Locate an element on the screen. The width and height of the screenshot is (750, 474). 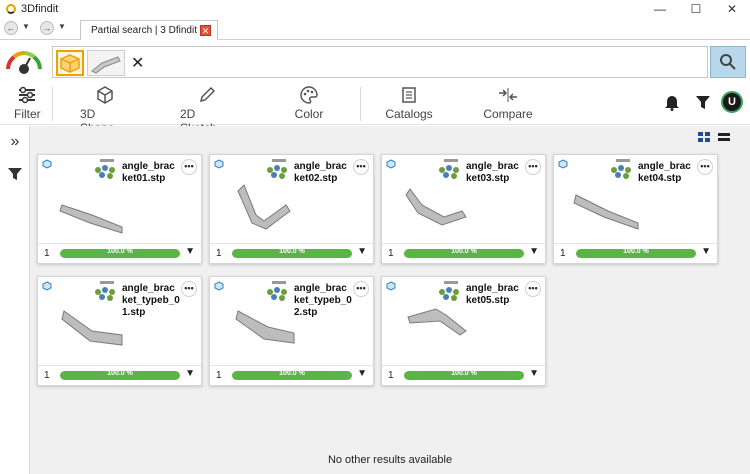
forward-button: → is located at coordinates (47, 28).